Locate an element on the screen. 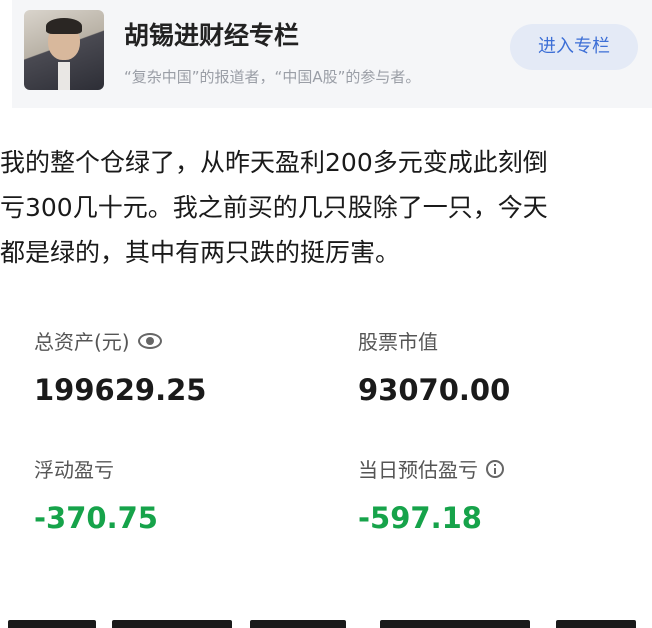  info-icon is located at coordinates (495, 468).